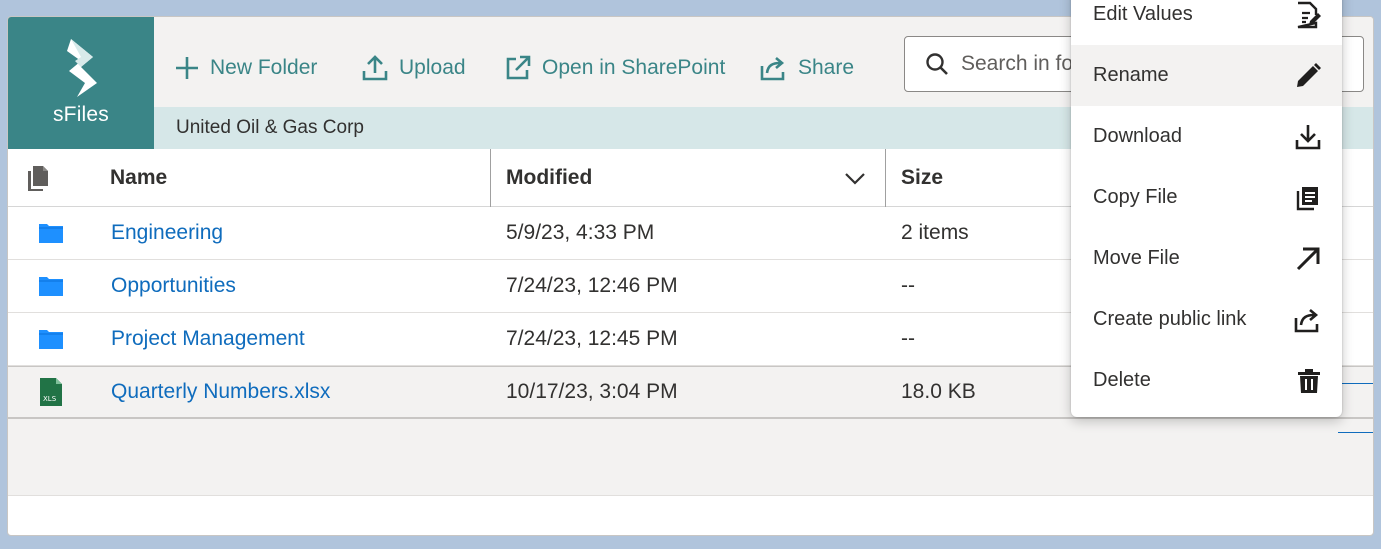 This screenshot has height=549, width=1381. I want to click on menu-item-create-public-link: Create public link, so click(1206, 319).